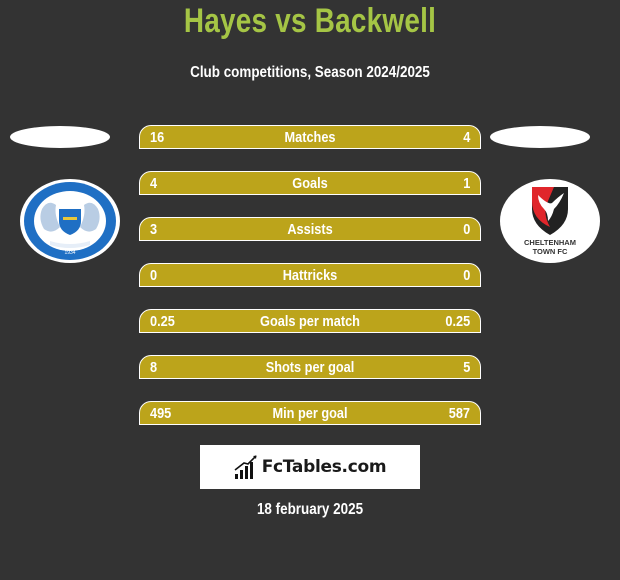 Image resolution: width=620 pixels, height=580 pixels. I want to click on away-value: 4, so click(466, 137).